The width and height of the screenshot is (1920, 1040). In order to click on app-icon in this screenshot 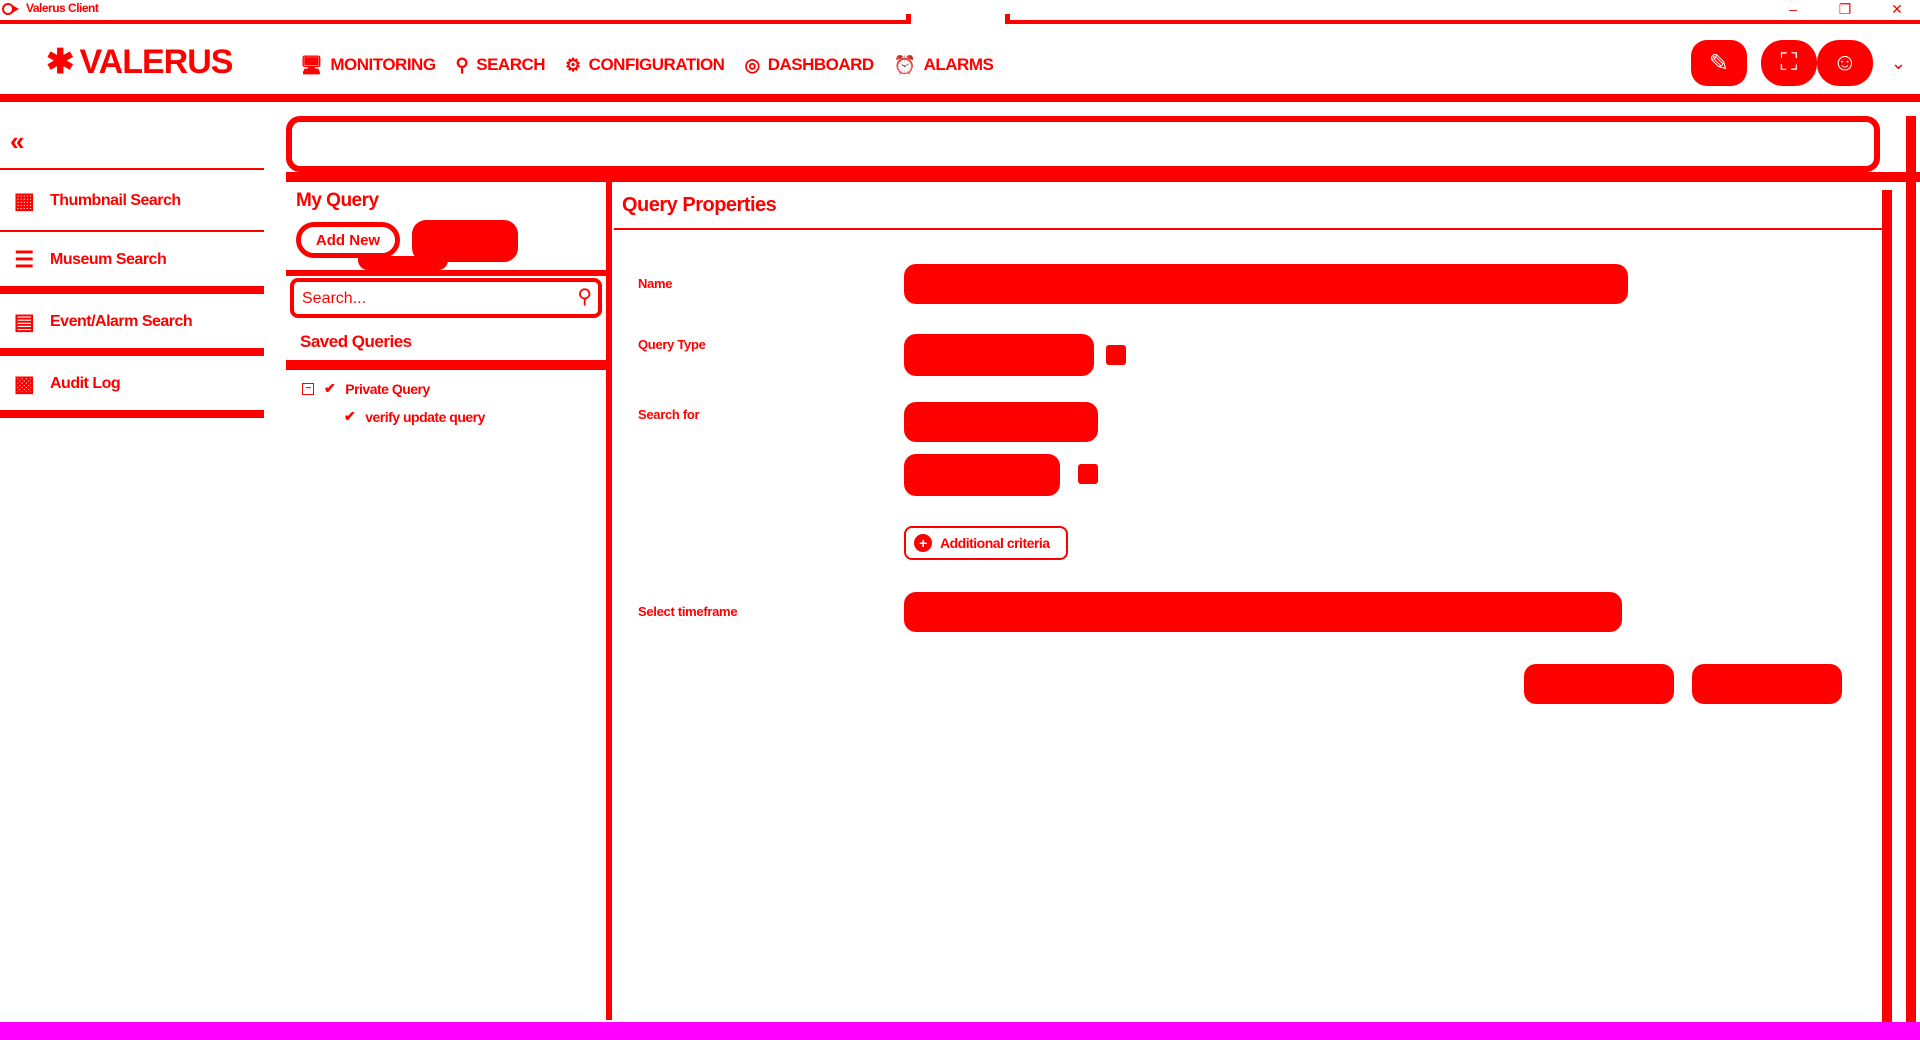, I will do `click(10, 9)`.